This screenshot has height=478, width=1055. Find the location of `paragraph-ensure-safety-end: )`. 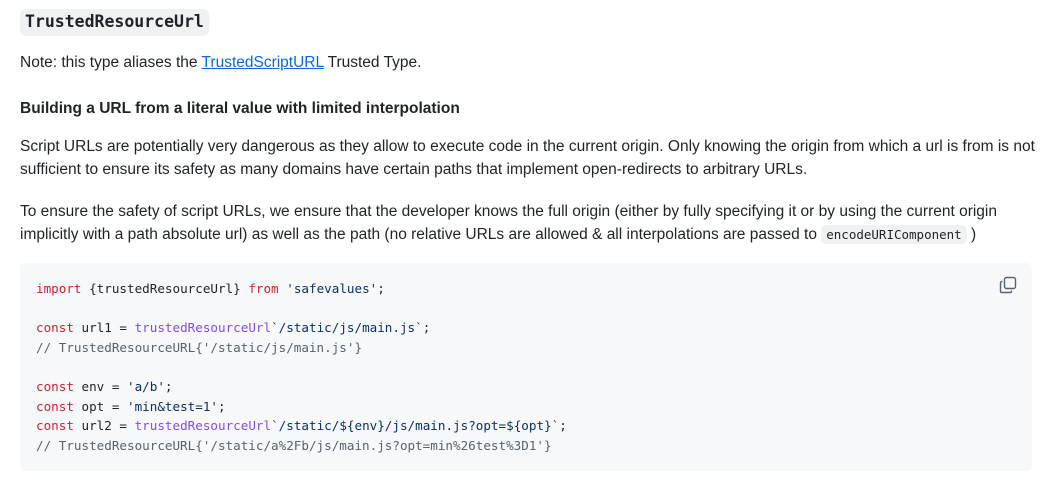

paragraph-ensure-safety-end: ) is located at coordinates (971, 234).